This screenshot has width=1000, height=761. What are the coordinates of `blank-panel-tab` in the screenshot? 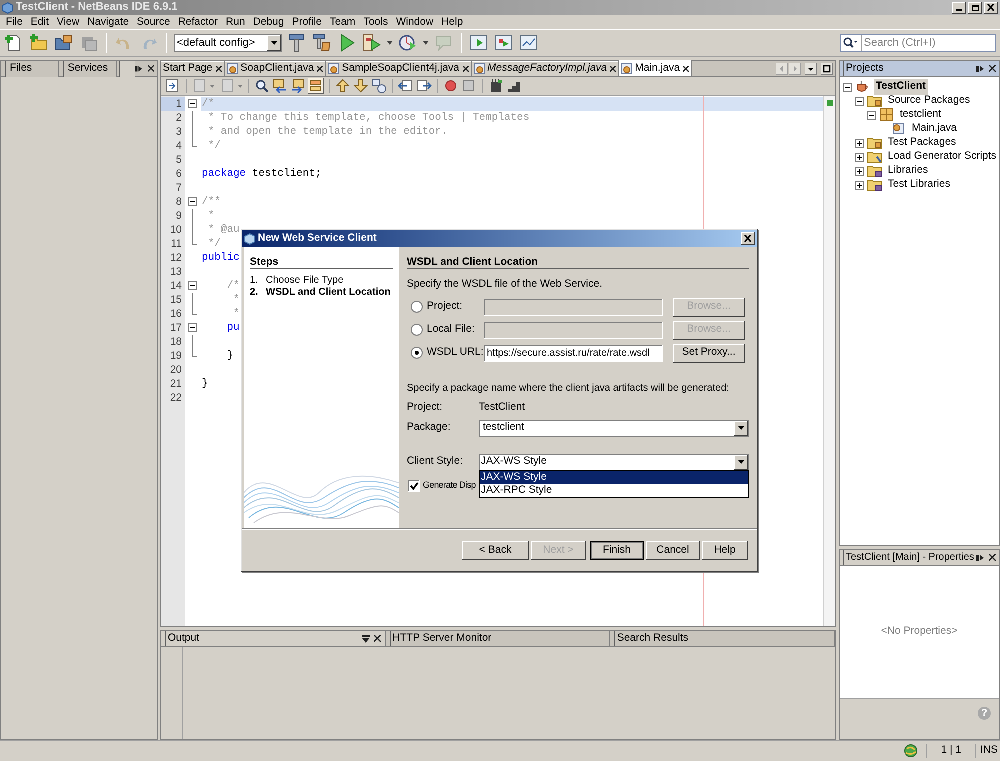 It's located at (127, 68).